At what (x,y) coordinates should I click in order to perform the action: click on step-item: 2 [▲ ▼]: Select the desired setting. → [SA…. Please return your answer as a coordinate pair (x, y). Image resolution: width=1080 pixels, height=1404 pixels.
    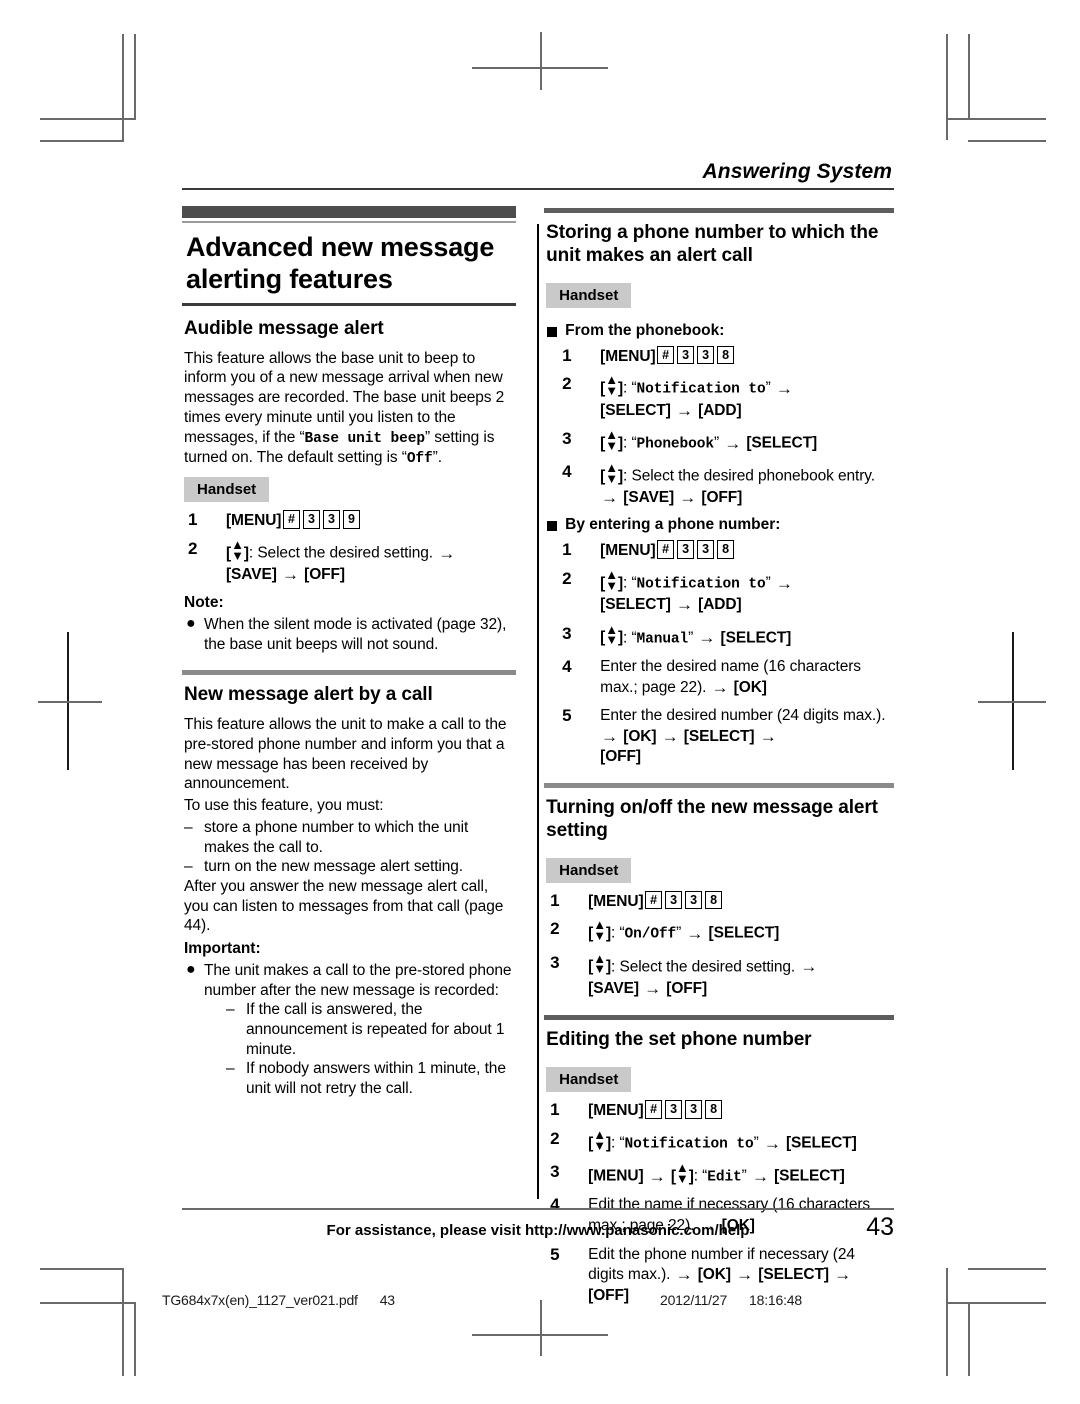
    Looking at the image, I should click on (350, 562).